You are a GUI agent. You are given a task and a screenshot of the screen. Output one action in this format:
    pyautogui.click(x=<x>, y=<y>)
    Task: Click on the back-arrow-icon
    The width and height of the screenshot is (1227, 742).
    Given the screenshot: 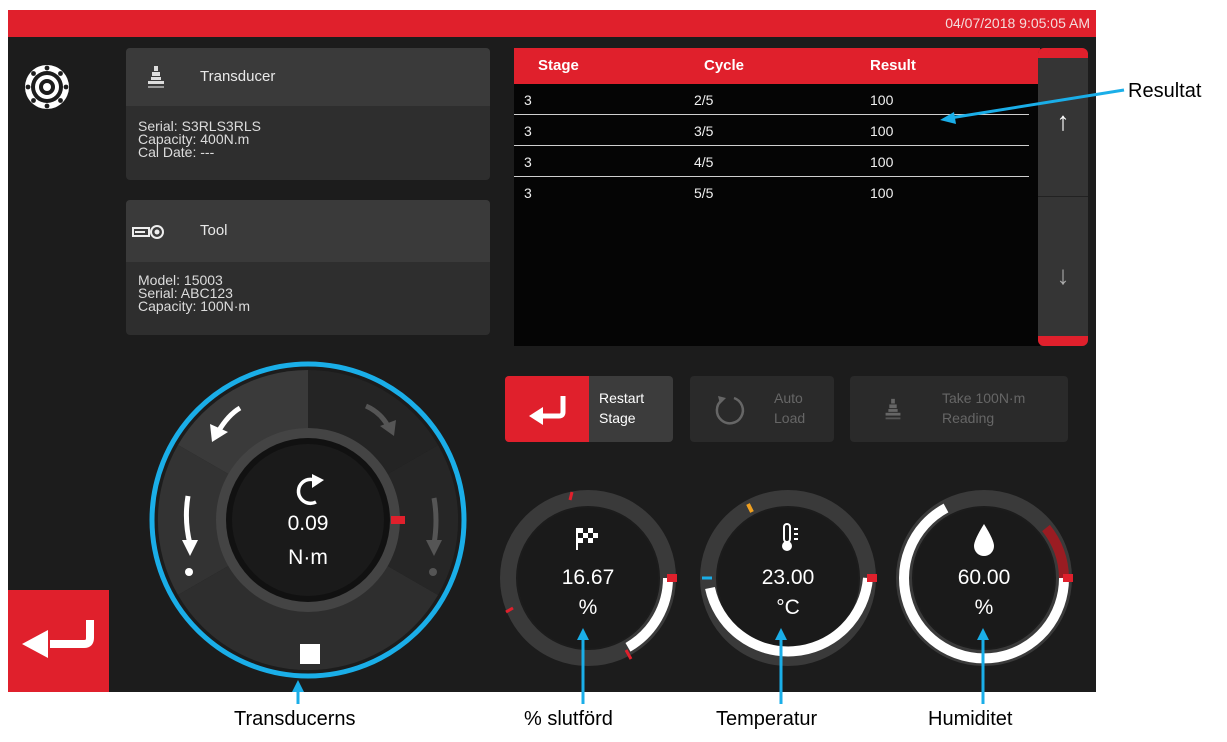 What is the action you would take?
    pyautogui.click(x=58, y=639)
    